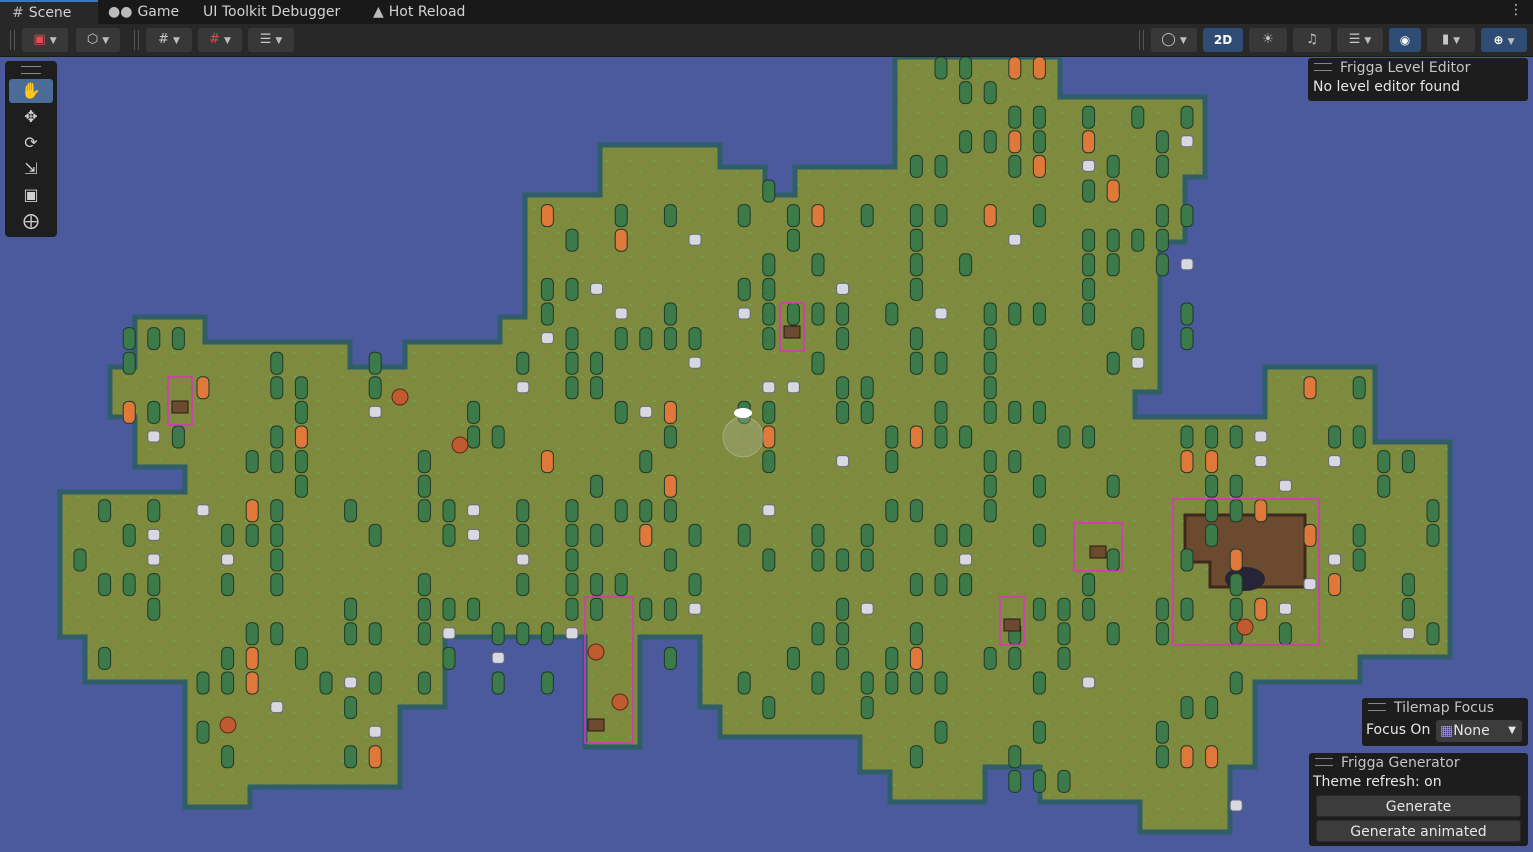 The image size is (1533, 852). Describe the element at coordinates (271, 40) in the screenshot. I see `grid-visibility-button: ☰ ▼` at that location.